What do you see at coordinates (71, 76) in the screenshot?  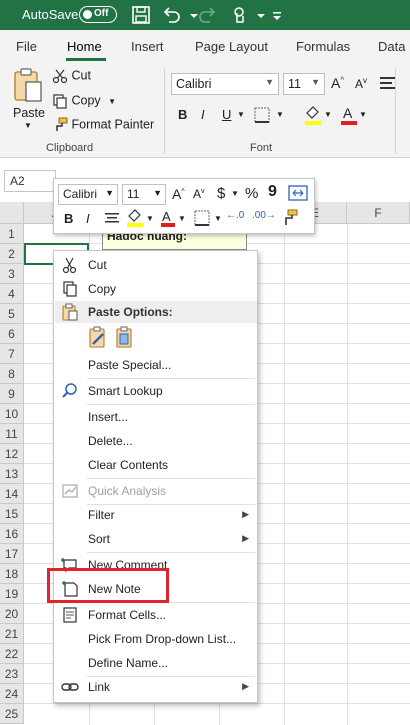 I see `cut-button: Cut` at bounding box center [71, 76].